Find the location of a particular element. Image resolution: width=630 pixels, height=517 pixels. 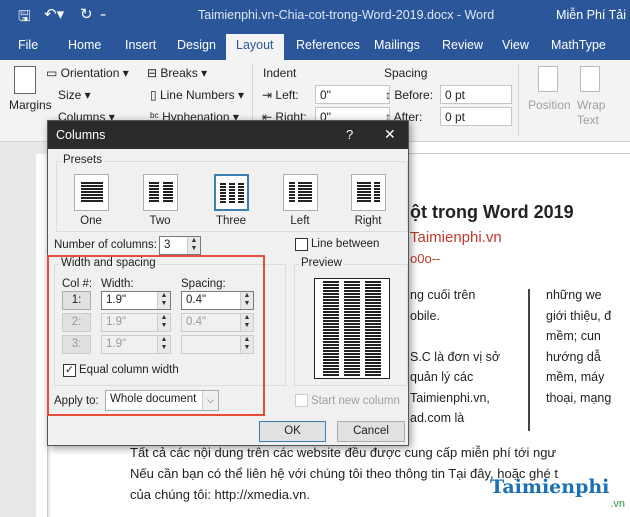

margins-button: Margins is located at coordinates (30, 105).